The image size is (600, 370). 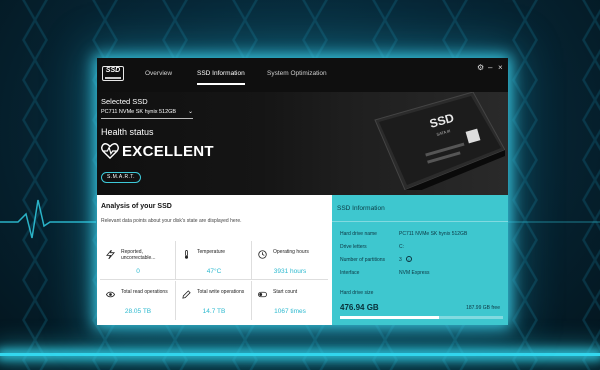 What do you see at coordinates (285, 292) in the screenshot?
I see `metric-label: Start count` at bounding box center [285, 292].